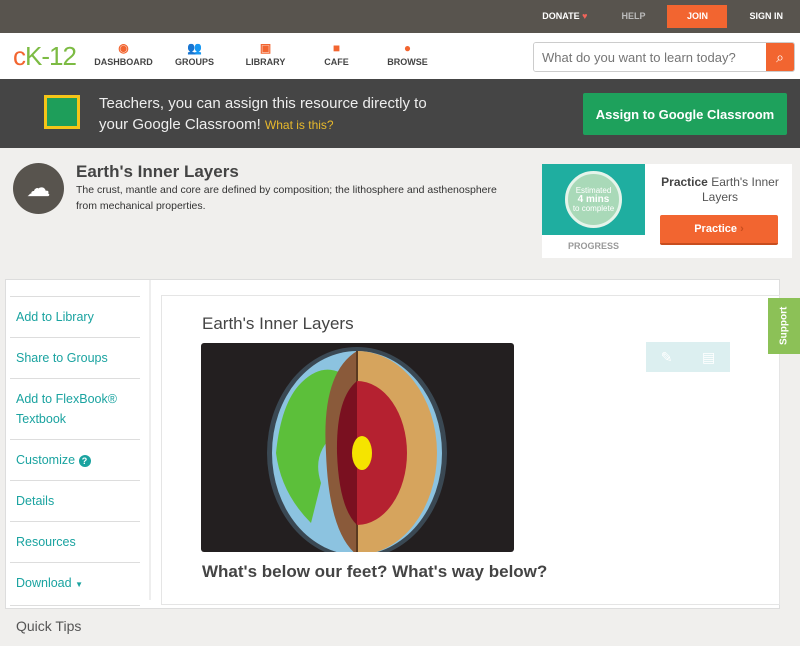 This screenshot has width=800, height=646. I want to click on backpack-icon: ▣, so click(265, 48).